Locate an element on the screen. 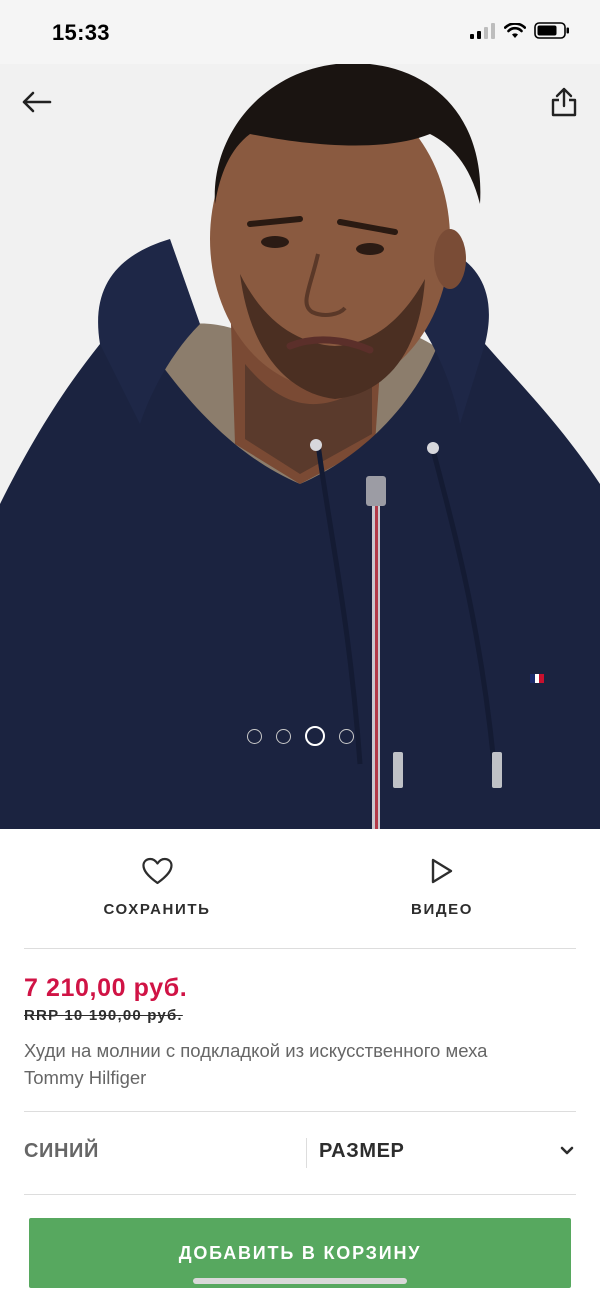 Image resolution: width=600 pixels, height=1298 pixels. back-button is located at coordinates (36, 102).